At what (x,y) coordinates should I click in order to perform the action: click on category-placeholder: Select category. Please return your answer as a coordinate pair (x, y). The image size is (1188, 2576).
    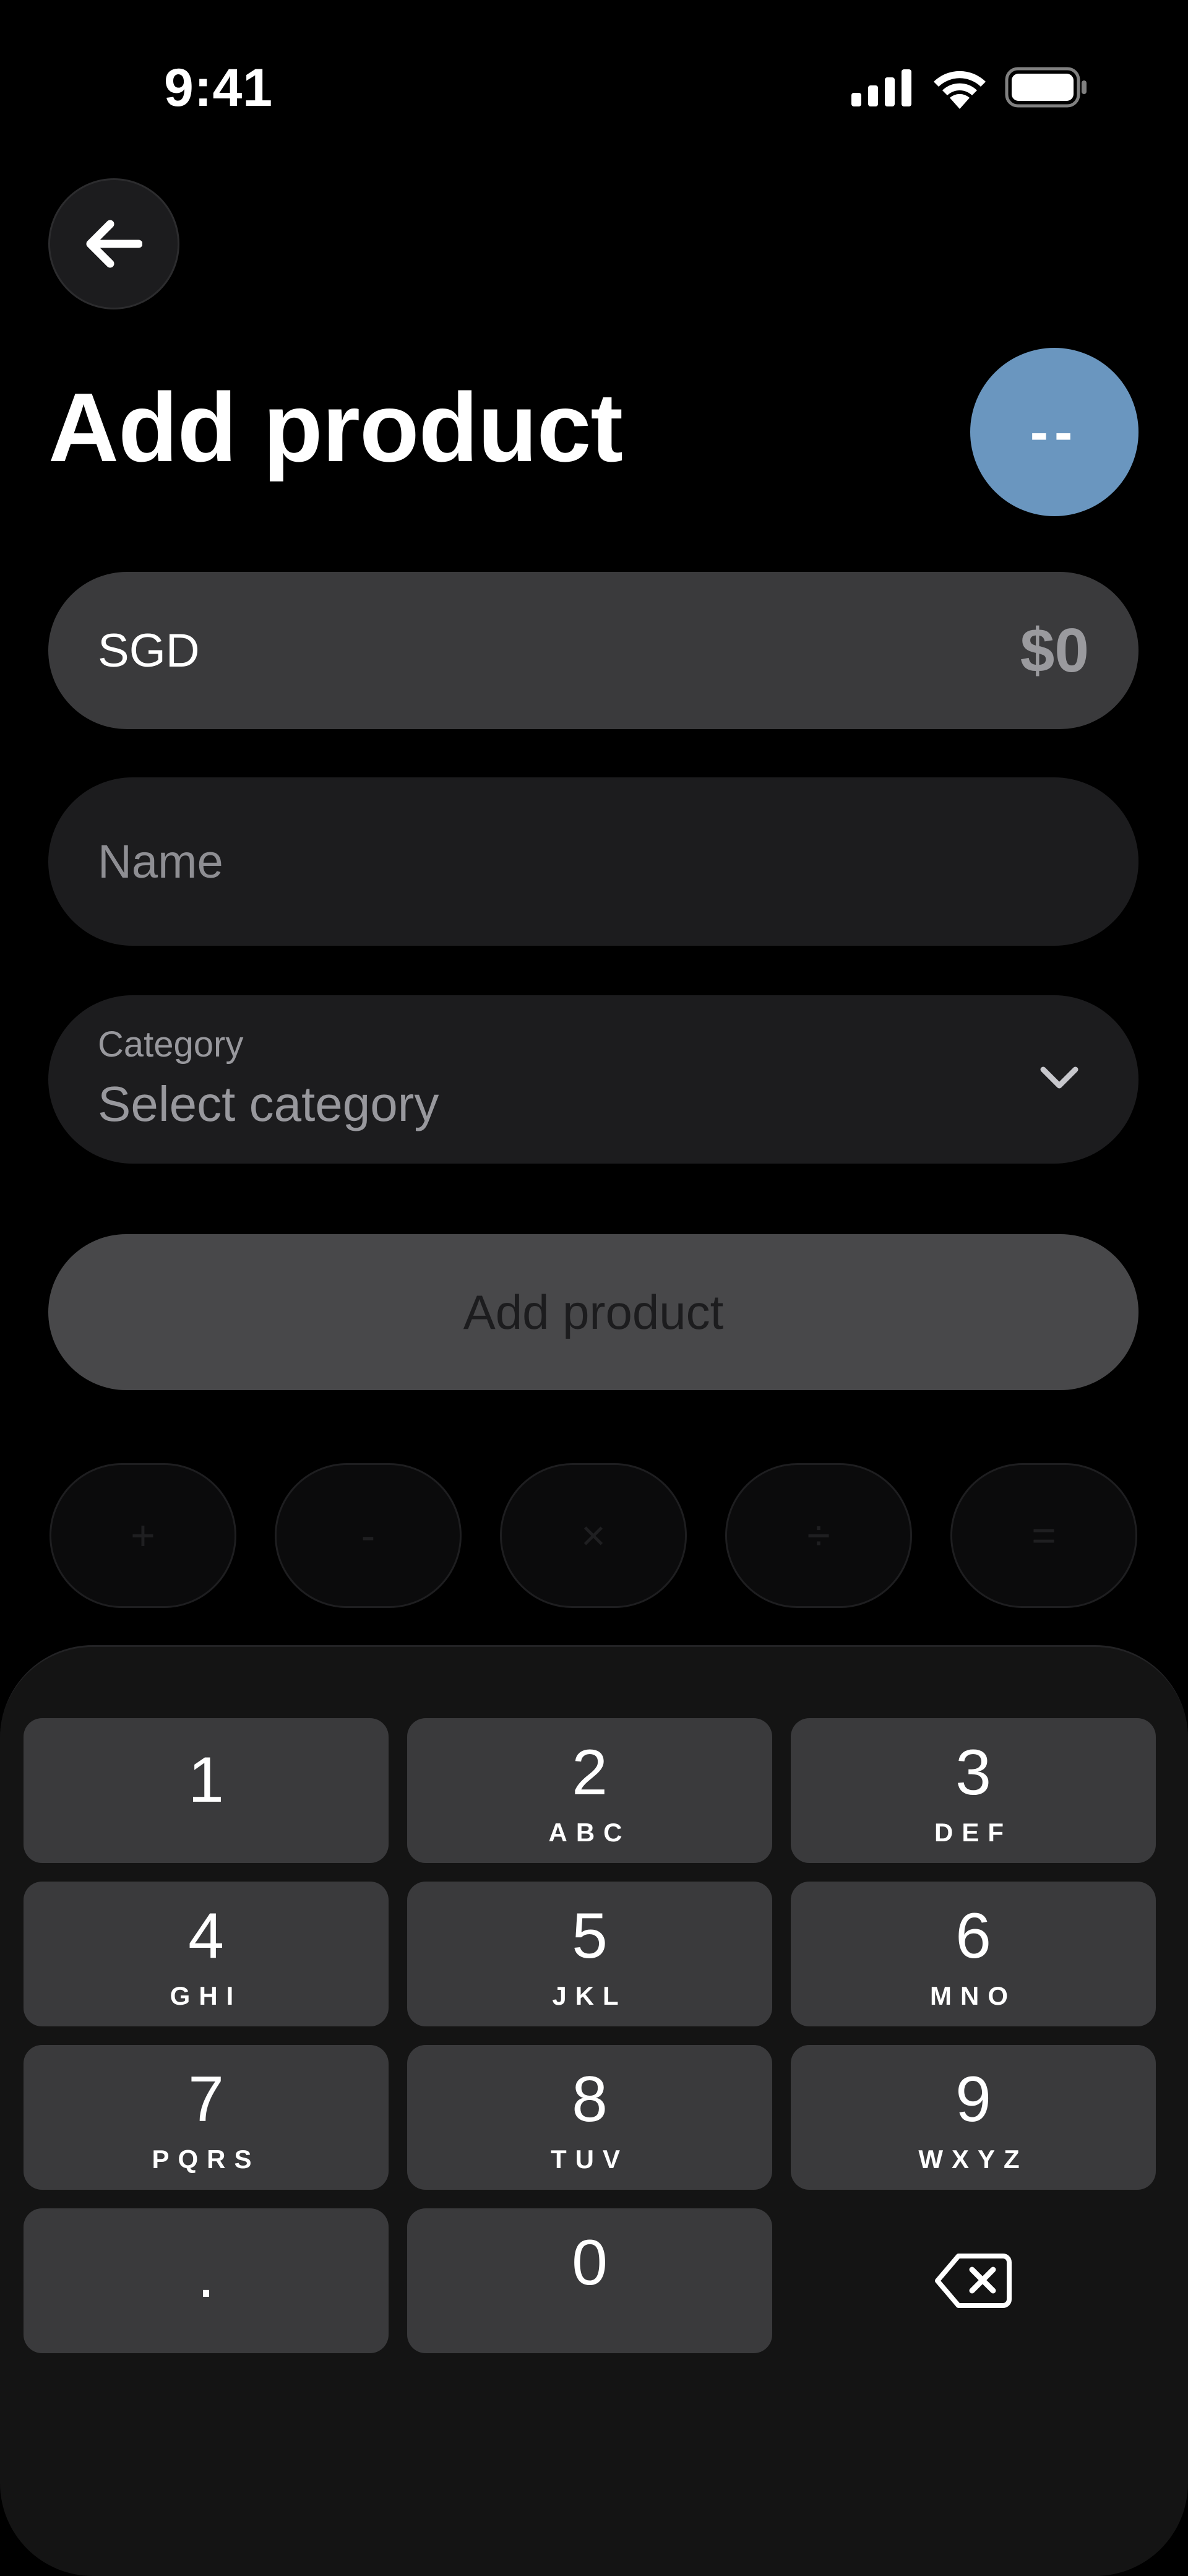
    Looking at the image, I should click on (268, 1103).